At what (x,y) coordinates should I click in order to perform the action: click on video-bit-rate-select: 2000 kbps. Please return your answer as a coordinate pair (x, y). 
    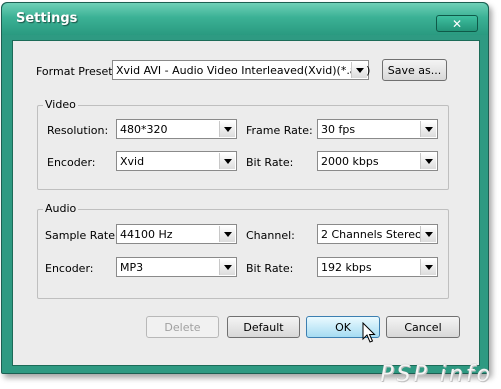
    Looking at the image, I should click on (377, 161).